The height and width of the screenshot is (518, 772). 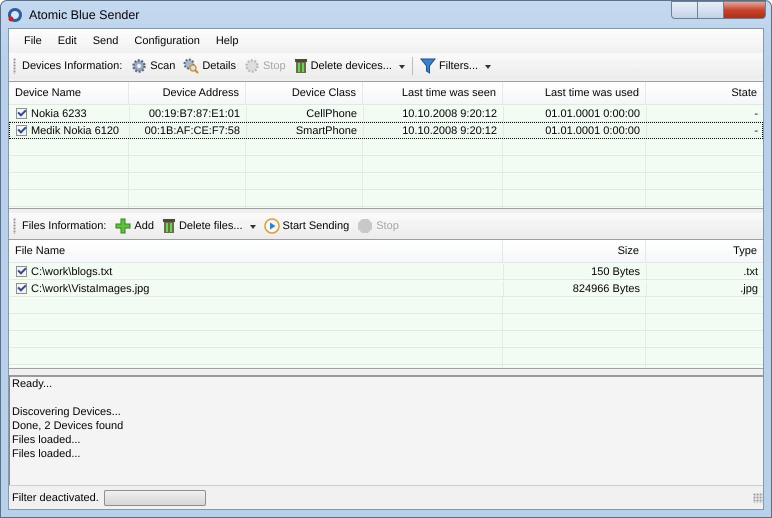 What do you see at coordinates (575, 288) in the screenshot?
I see `table-cell: 824966 Bytes` at bounding box center [575, 288].